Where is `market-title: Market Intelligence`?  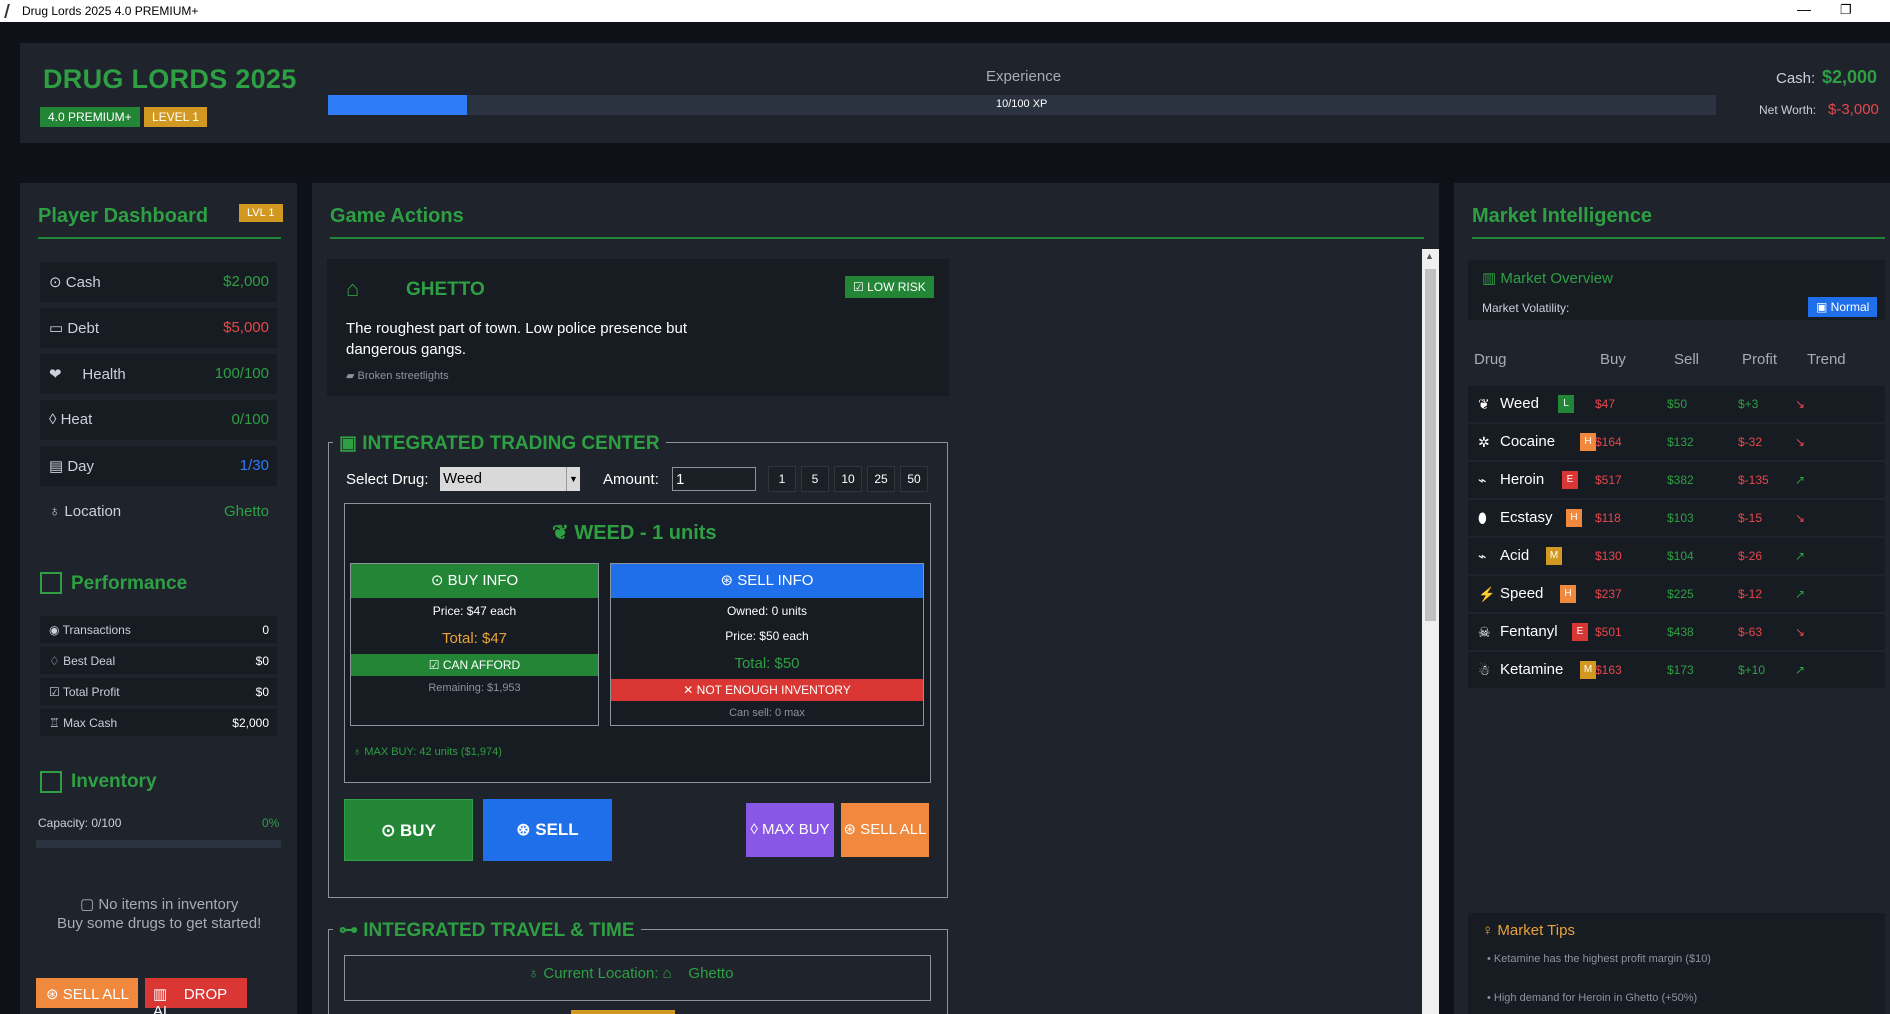 market-title: Market Intelligence is located at coordinates (1562, 216).